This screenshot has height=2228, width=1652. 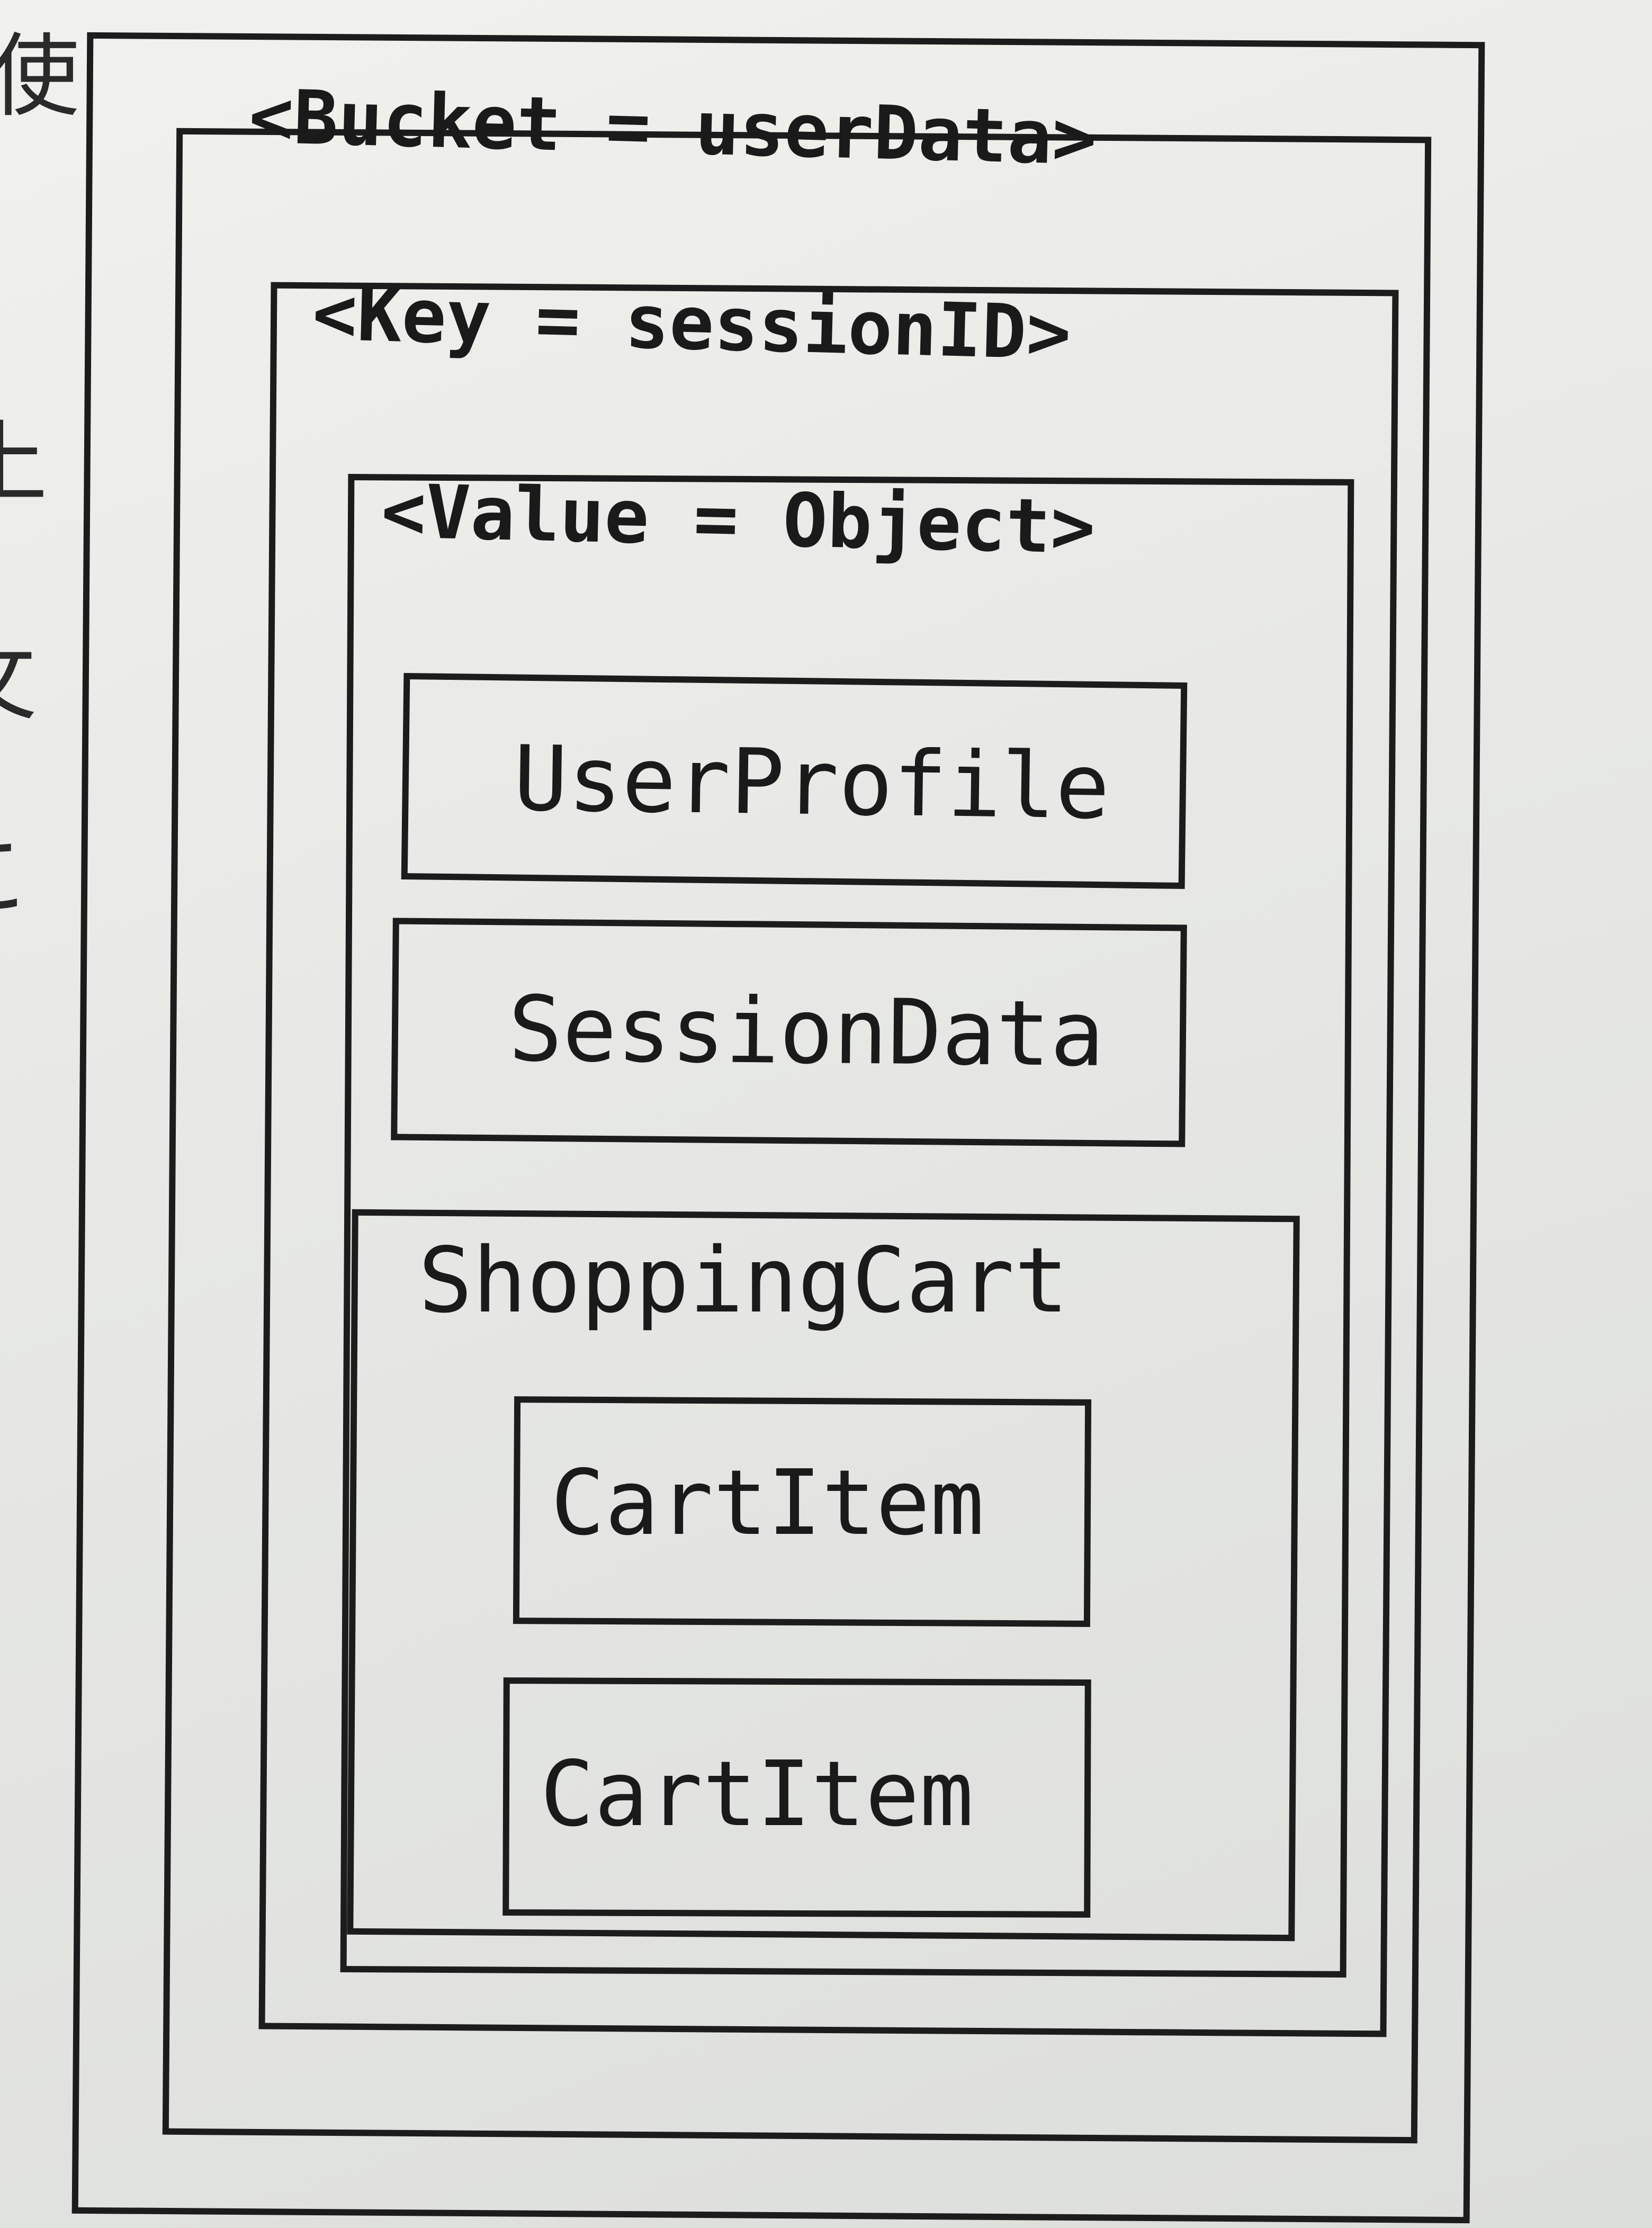 What do you see at coordinates (806, 1032) in the screenshot?
I see `sessiondata-label: SessionData` at bounding box center [806, 1032].